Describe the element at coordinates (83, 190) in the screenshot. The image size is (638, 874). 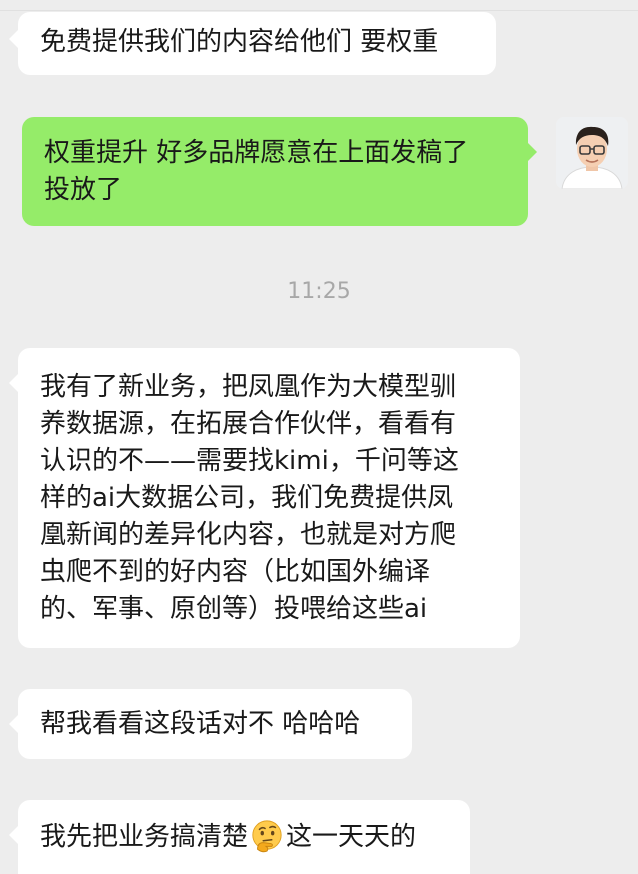
I see `message-text-line: 投放了` at that location.